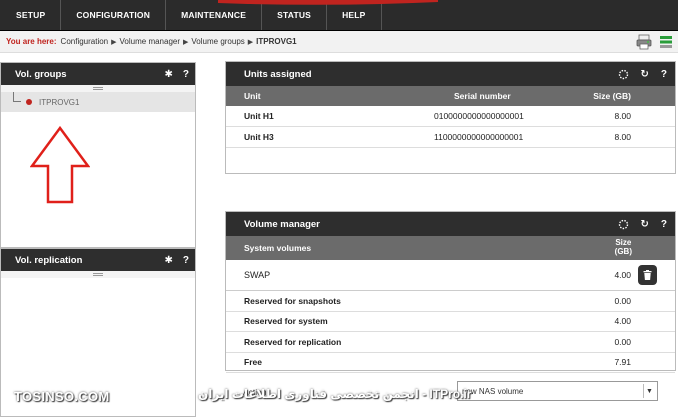  What do you see at coordinates (328, 2) in the screenshot?
I see `brand-swoosh-icon` at bounding box center [328, 2].